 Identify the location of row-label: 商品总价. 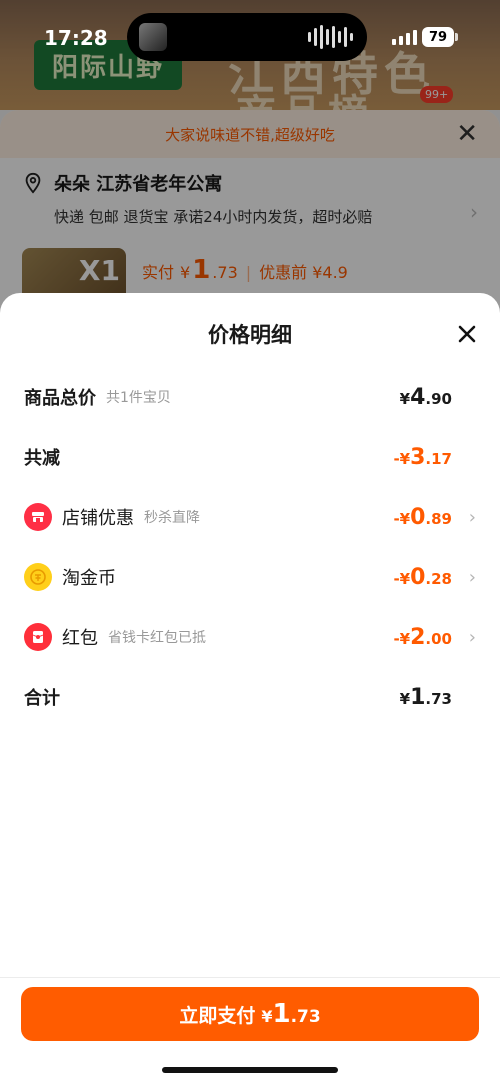
(60, 398).